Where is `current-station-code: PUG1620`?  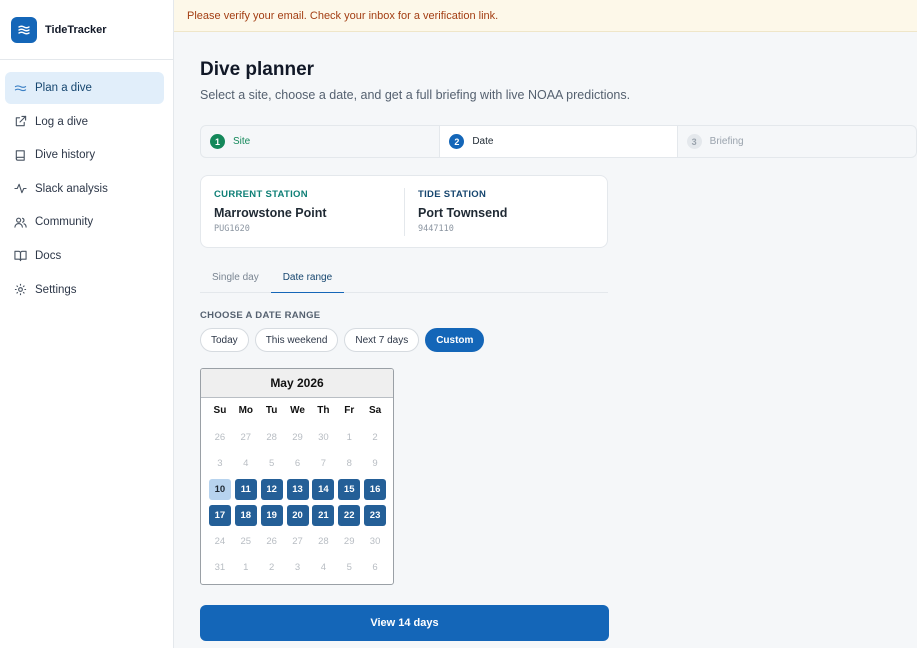
current-station-code: PUG1620 is located at coordinates (232, 229).